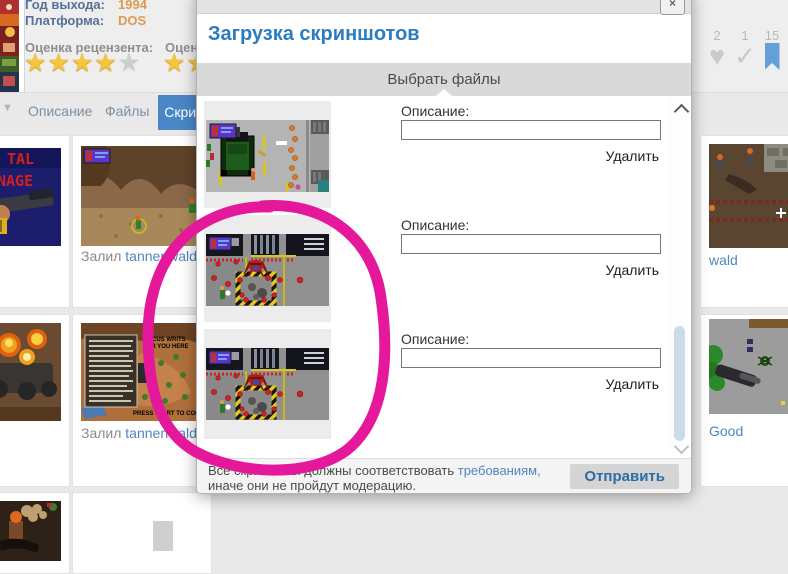  I want to click on briefing-heading-text: ORCUS WRITS, so click(164, 340).